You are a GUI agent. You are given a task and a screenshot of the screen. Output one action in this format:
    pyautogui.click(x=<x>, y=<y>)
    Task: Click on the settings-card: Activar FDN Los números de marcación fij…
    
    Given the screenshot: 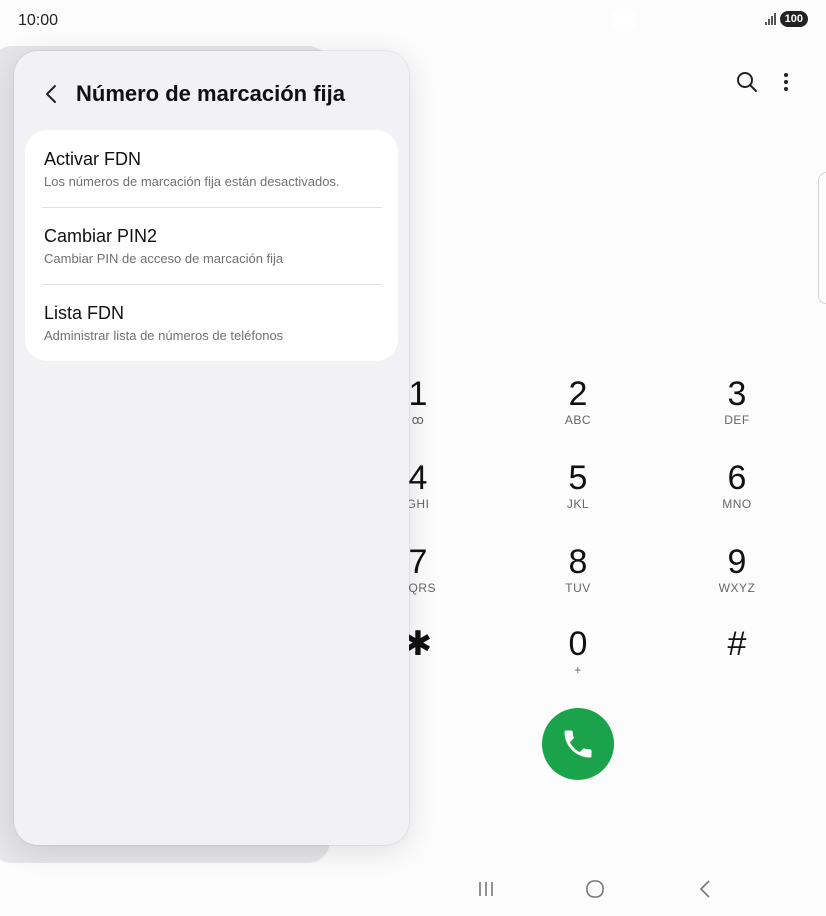 What is the action you would take?
    pyautogui.click(x=211, y=245)
    